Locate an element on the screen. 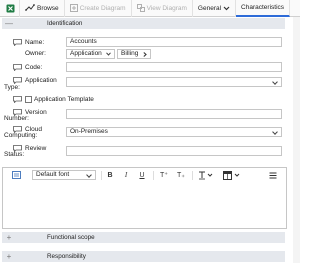 The image size is (320, 263). view-diagram-label: View Diagram is located at coordinates (166, 8).